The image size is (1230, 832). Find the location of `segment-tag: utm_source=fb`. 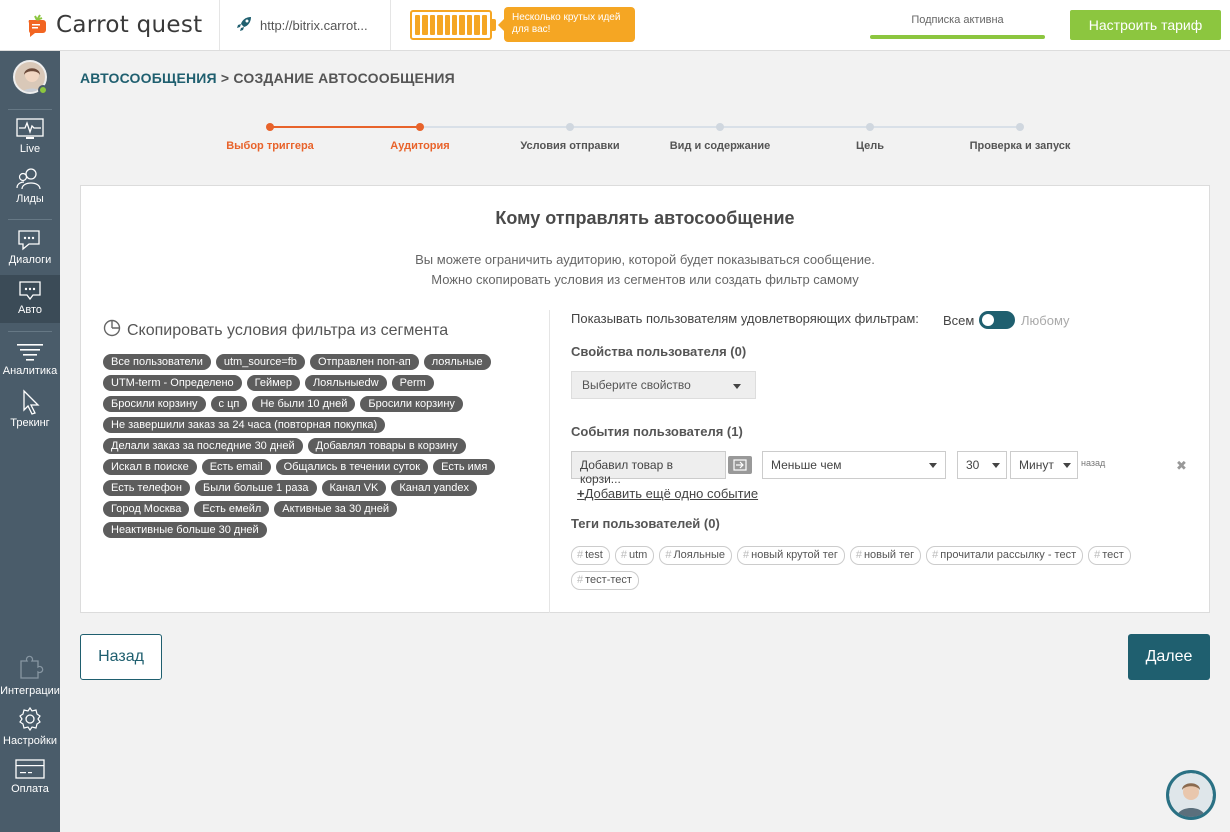

segment-tag: utm_source=fb is located at coordinates (260, 362).